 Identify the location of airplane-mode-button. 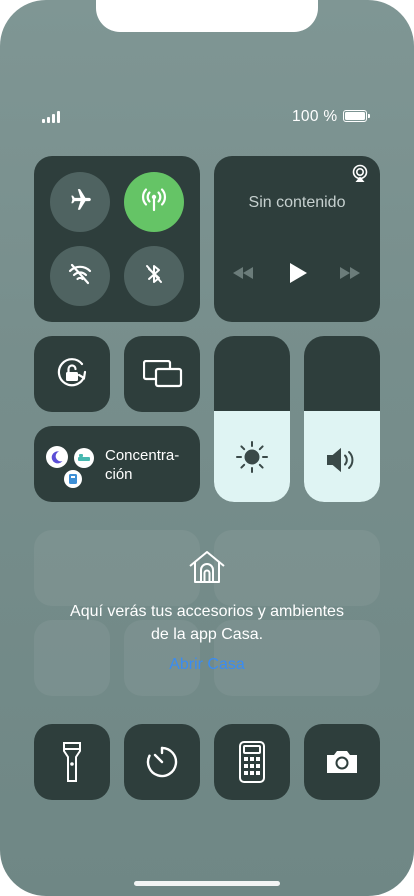
(80, 202).